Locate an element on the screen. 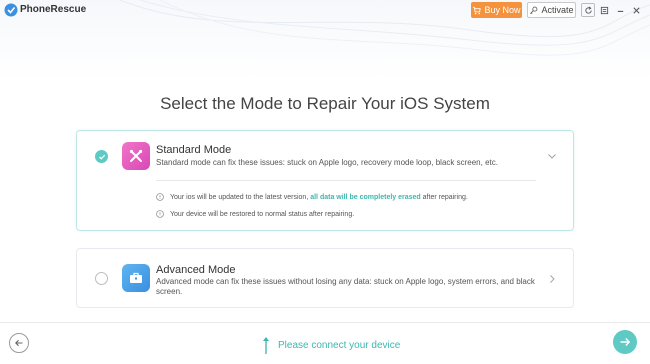 The height and width of the screenshot is (364, 650). menu-button is located at coordinates (604, 10).